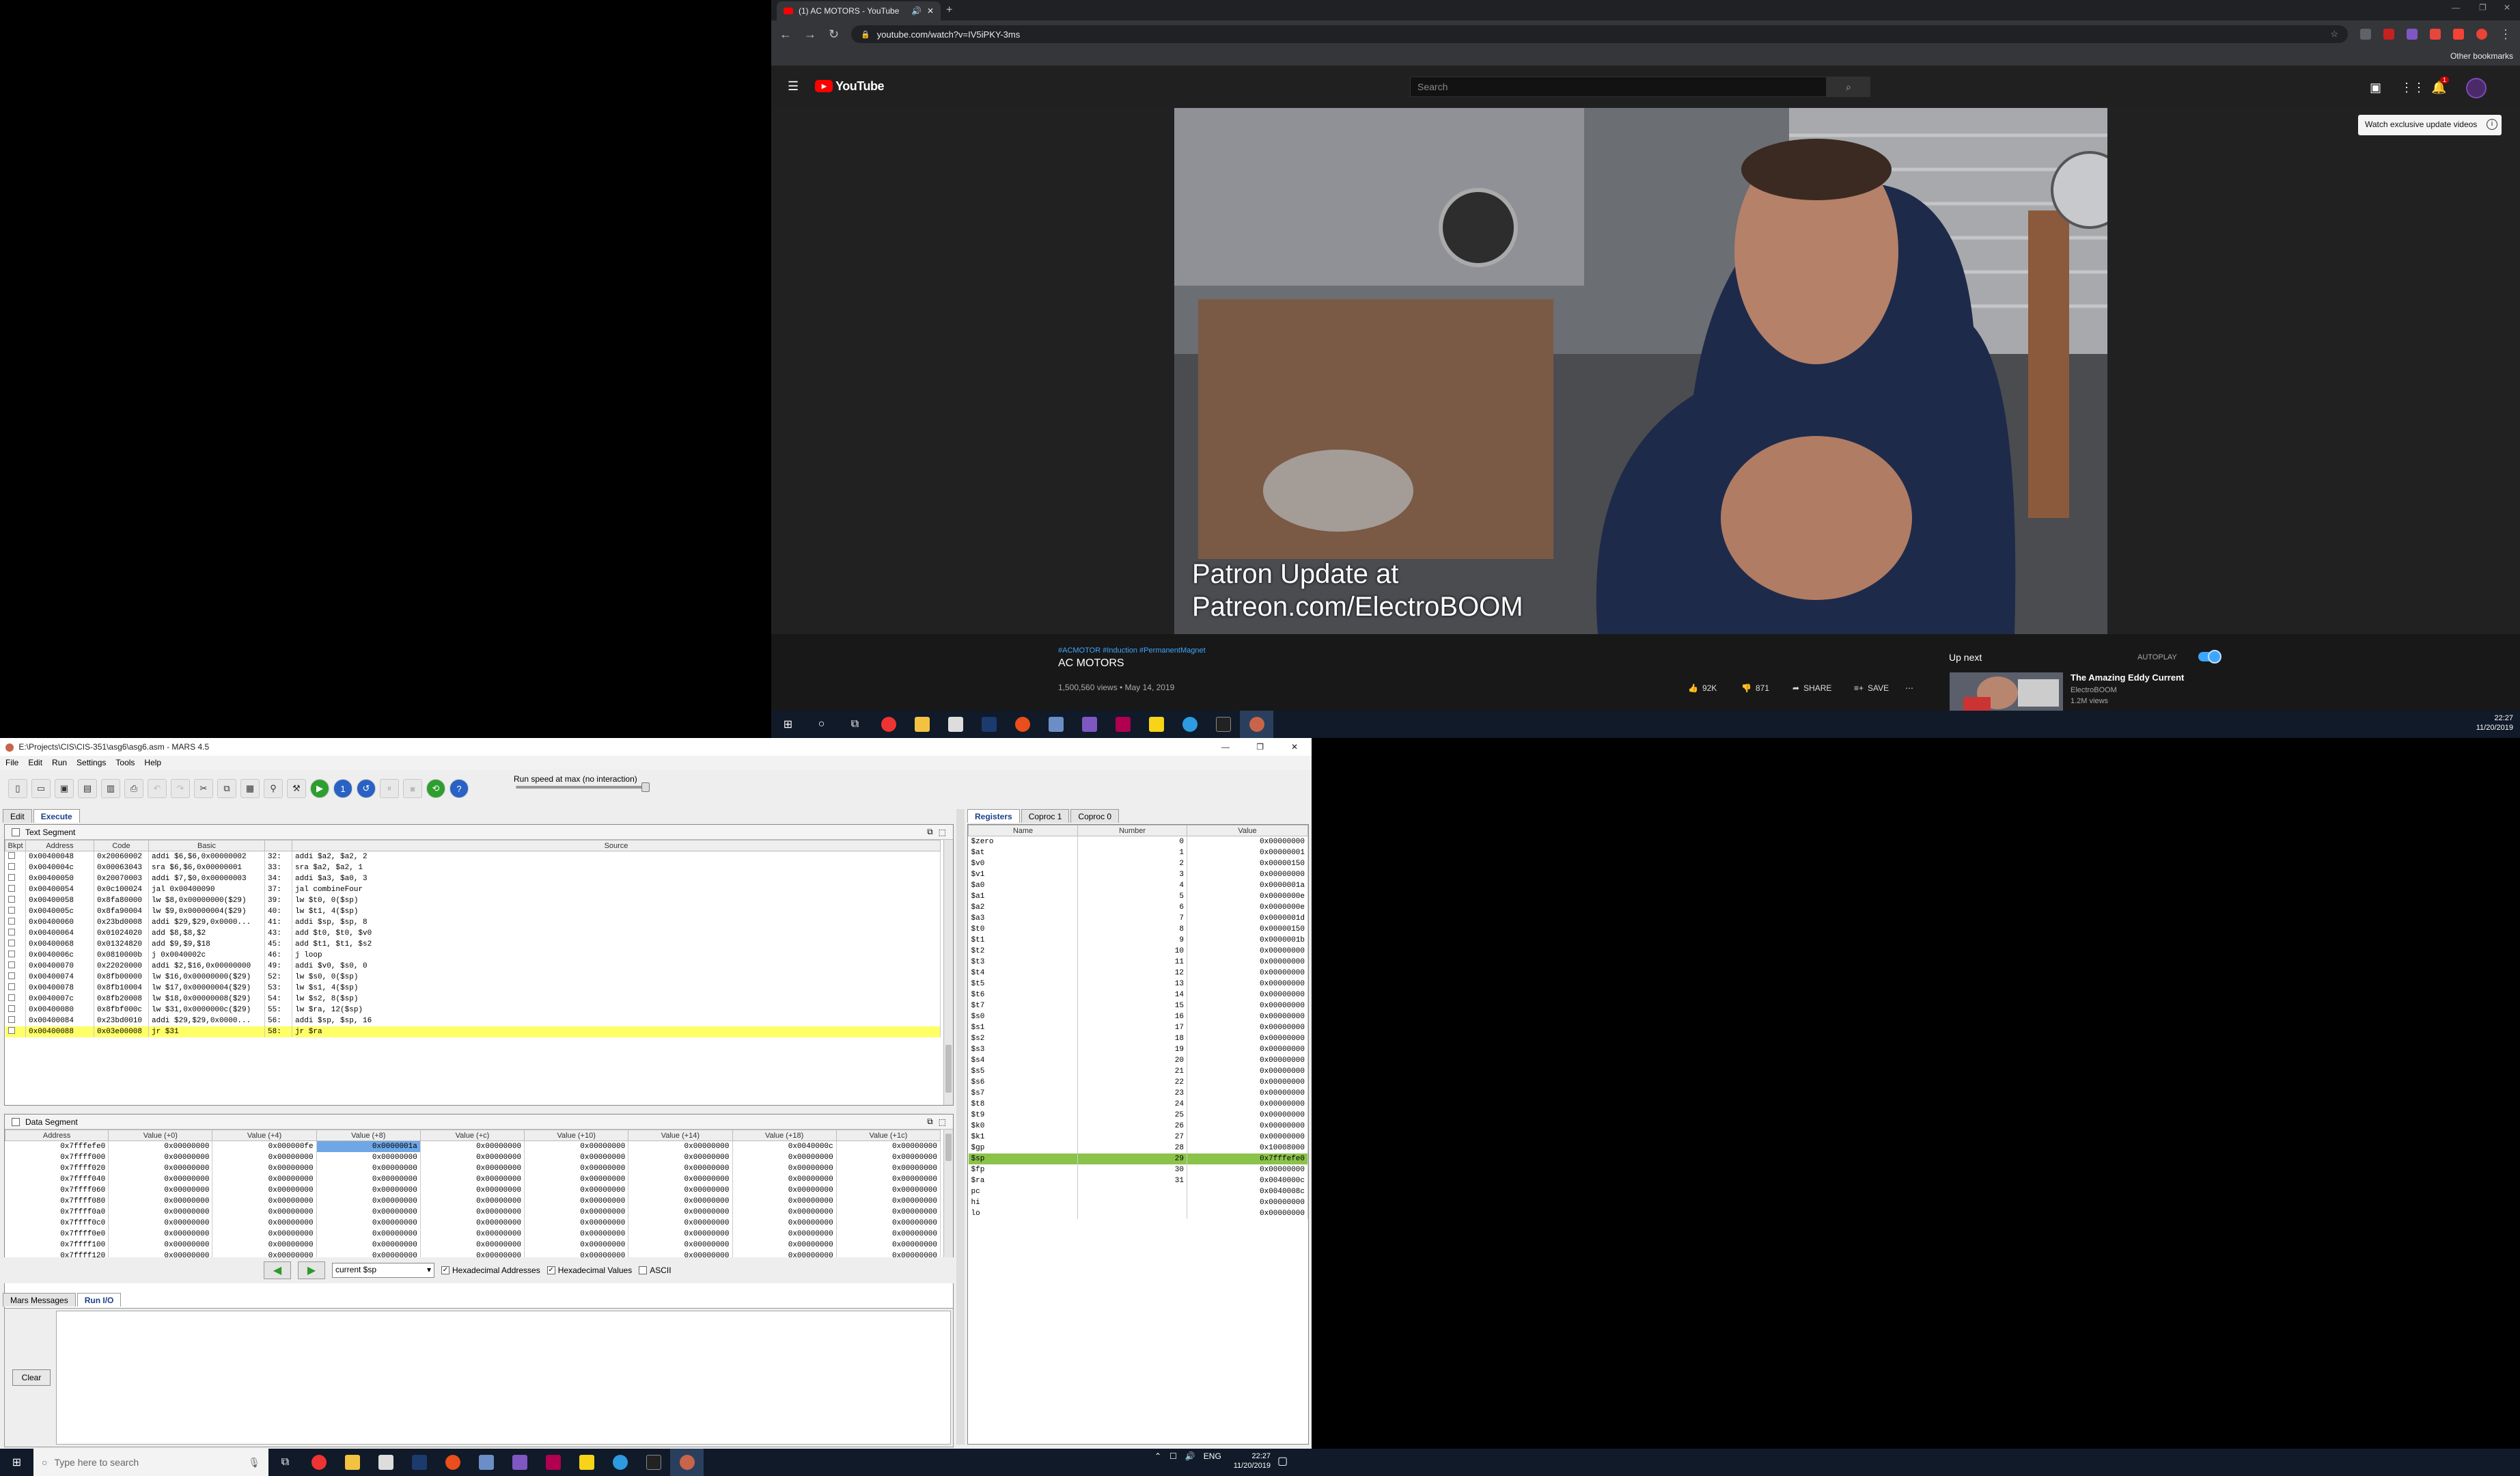 Image resolution: width=2520 pixels, height=1476 pixels. I want to click on col-code: Code, so click(121, 845).